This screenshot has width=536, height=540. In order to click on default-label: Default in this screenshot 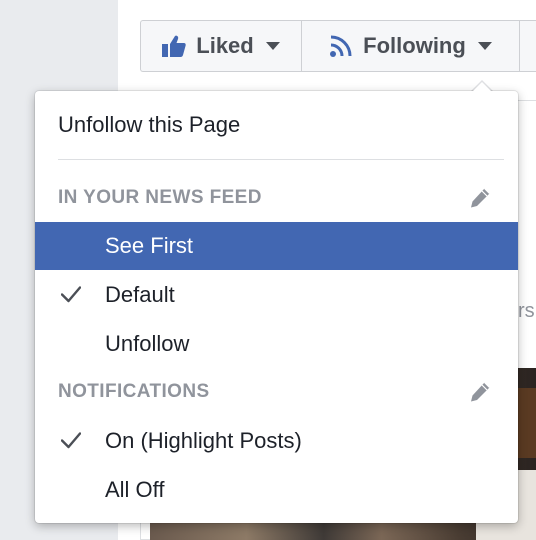, I will do `click(140, 294)`.